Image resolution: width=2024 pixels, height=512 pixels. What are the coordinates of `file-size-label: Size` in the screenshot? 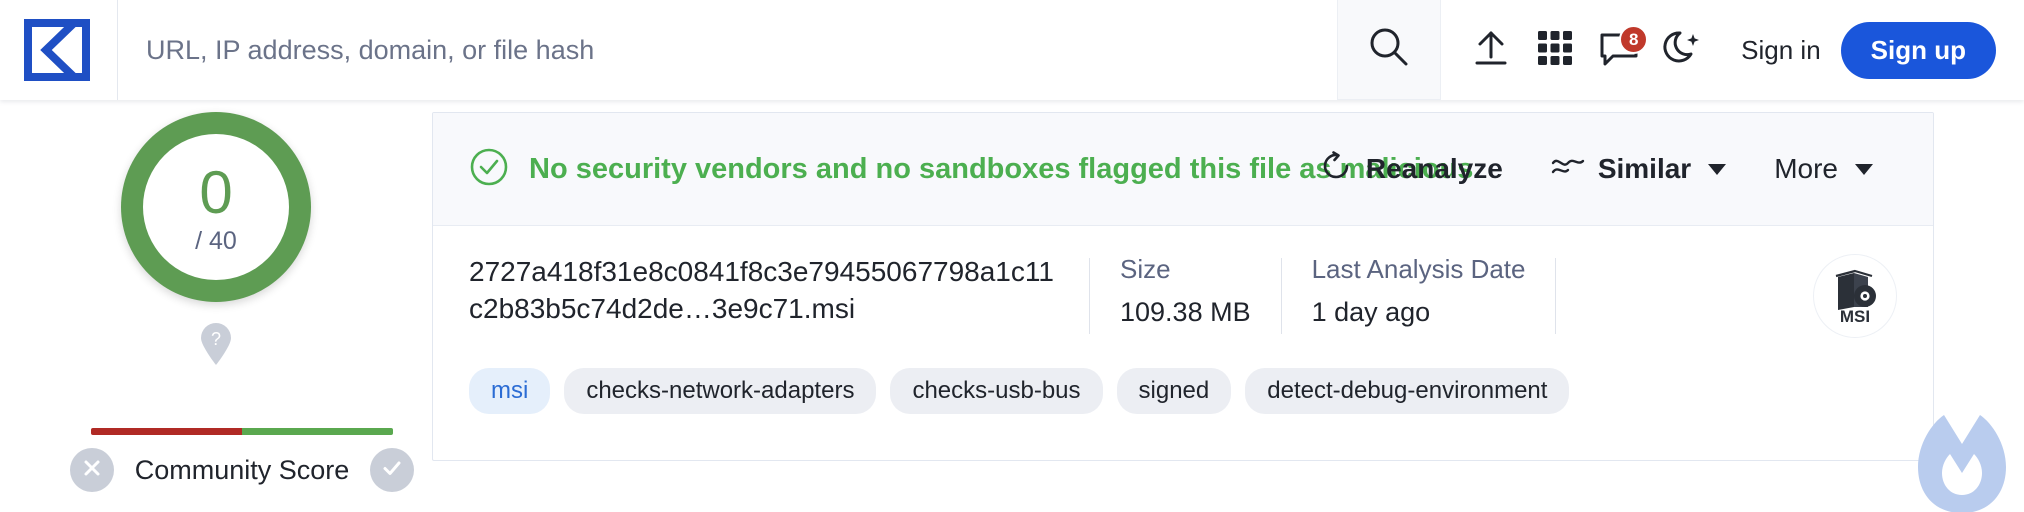 It's located at (1145, 269).